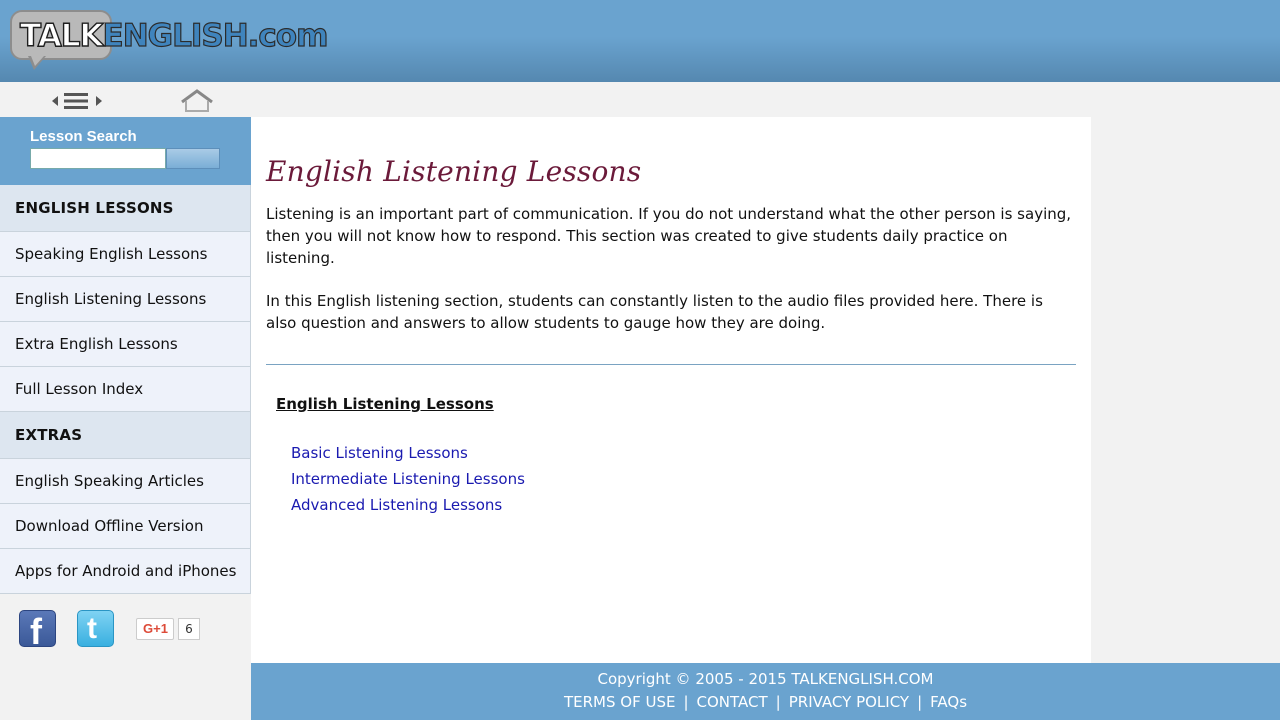  I want to click on lesson-search: Lesson Search, so click(125, 151).